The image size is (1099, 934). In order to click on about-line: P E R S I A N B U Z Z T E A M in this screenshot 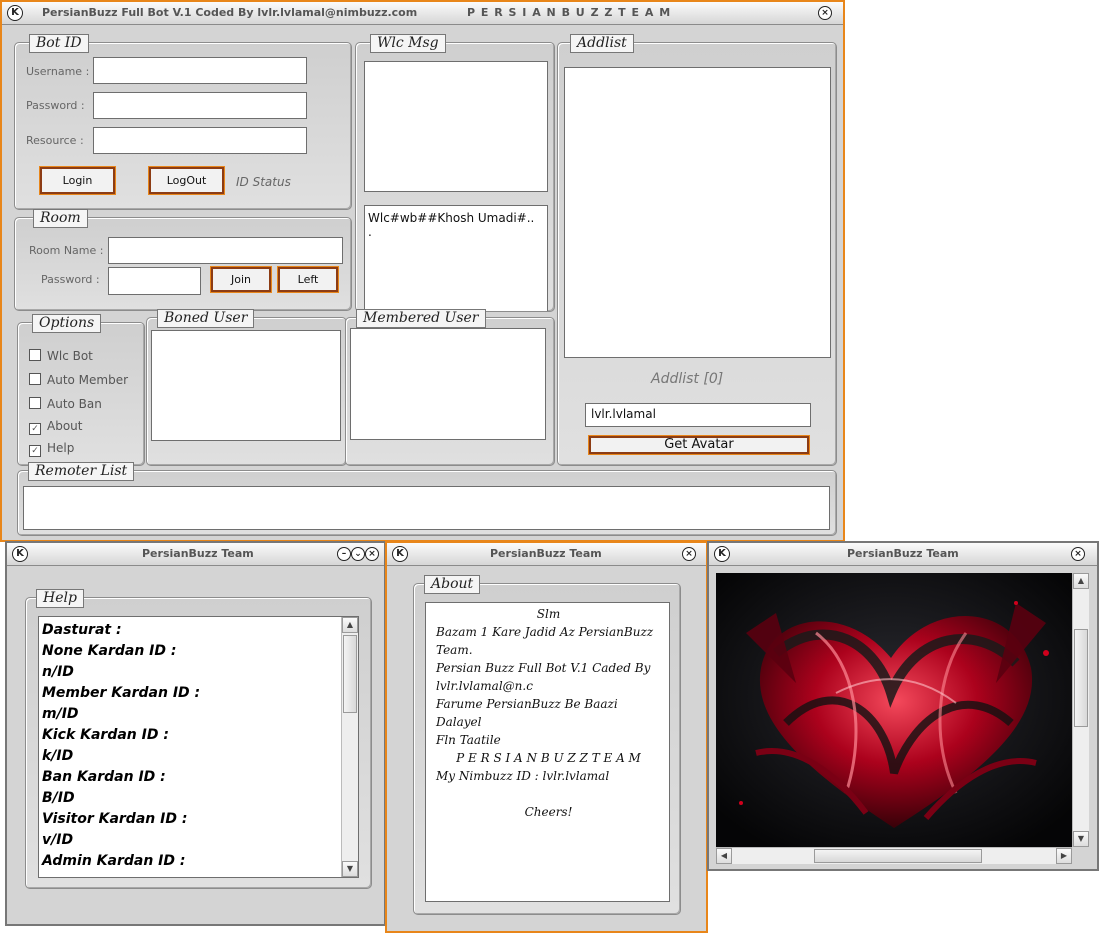, I will do `click(548, 758)`.